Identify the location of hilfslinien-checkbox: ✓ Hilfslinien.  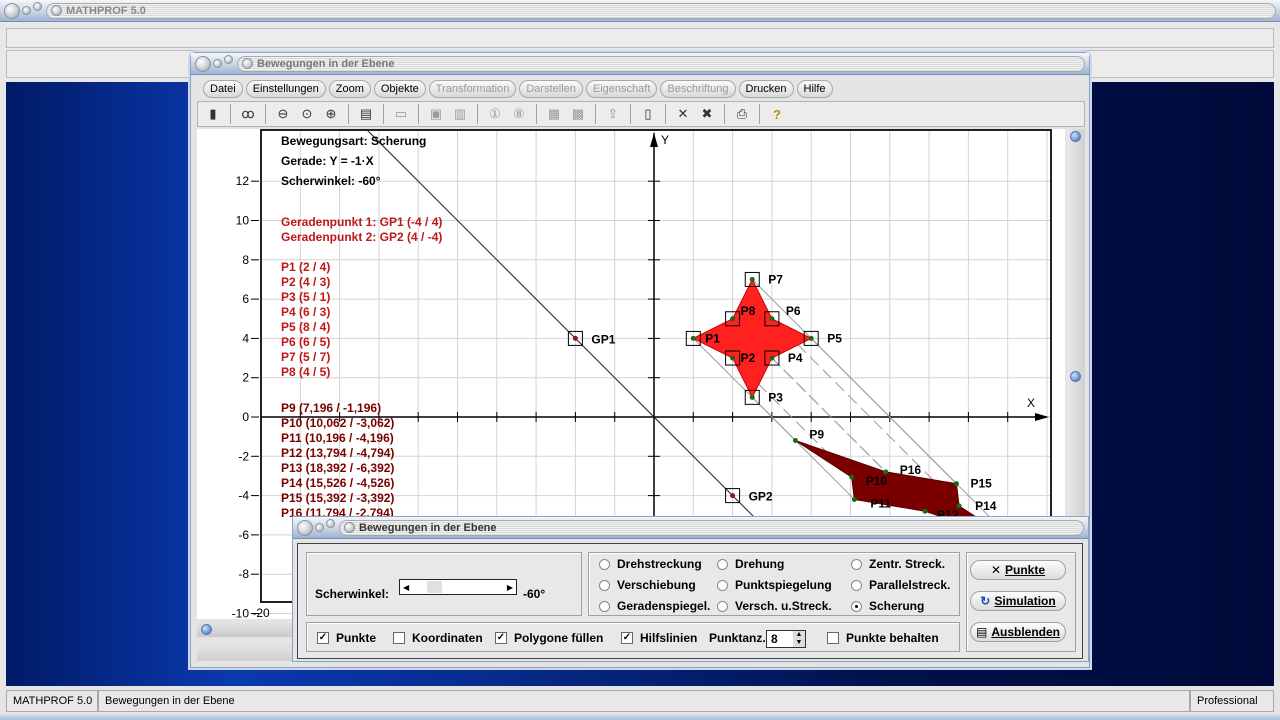
(659, 638).